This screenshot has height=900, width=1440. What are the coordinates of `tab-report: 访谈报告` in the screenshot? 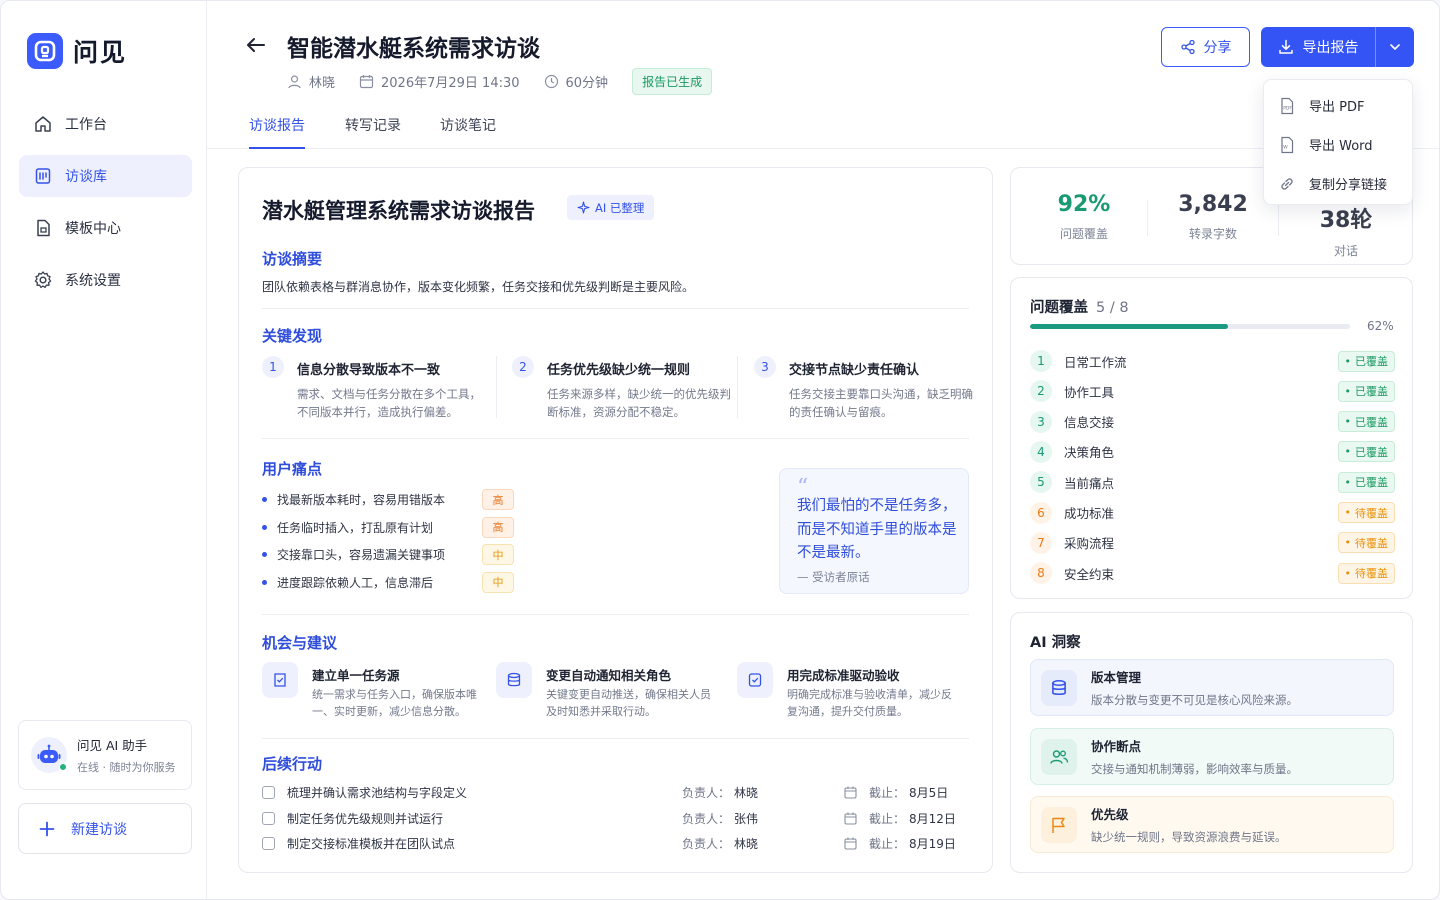 It's located at (277, 132).